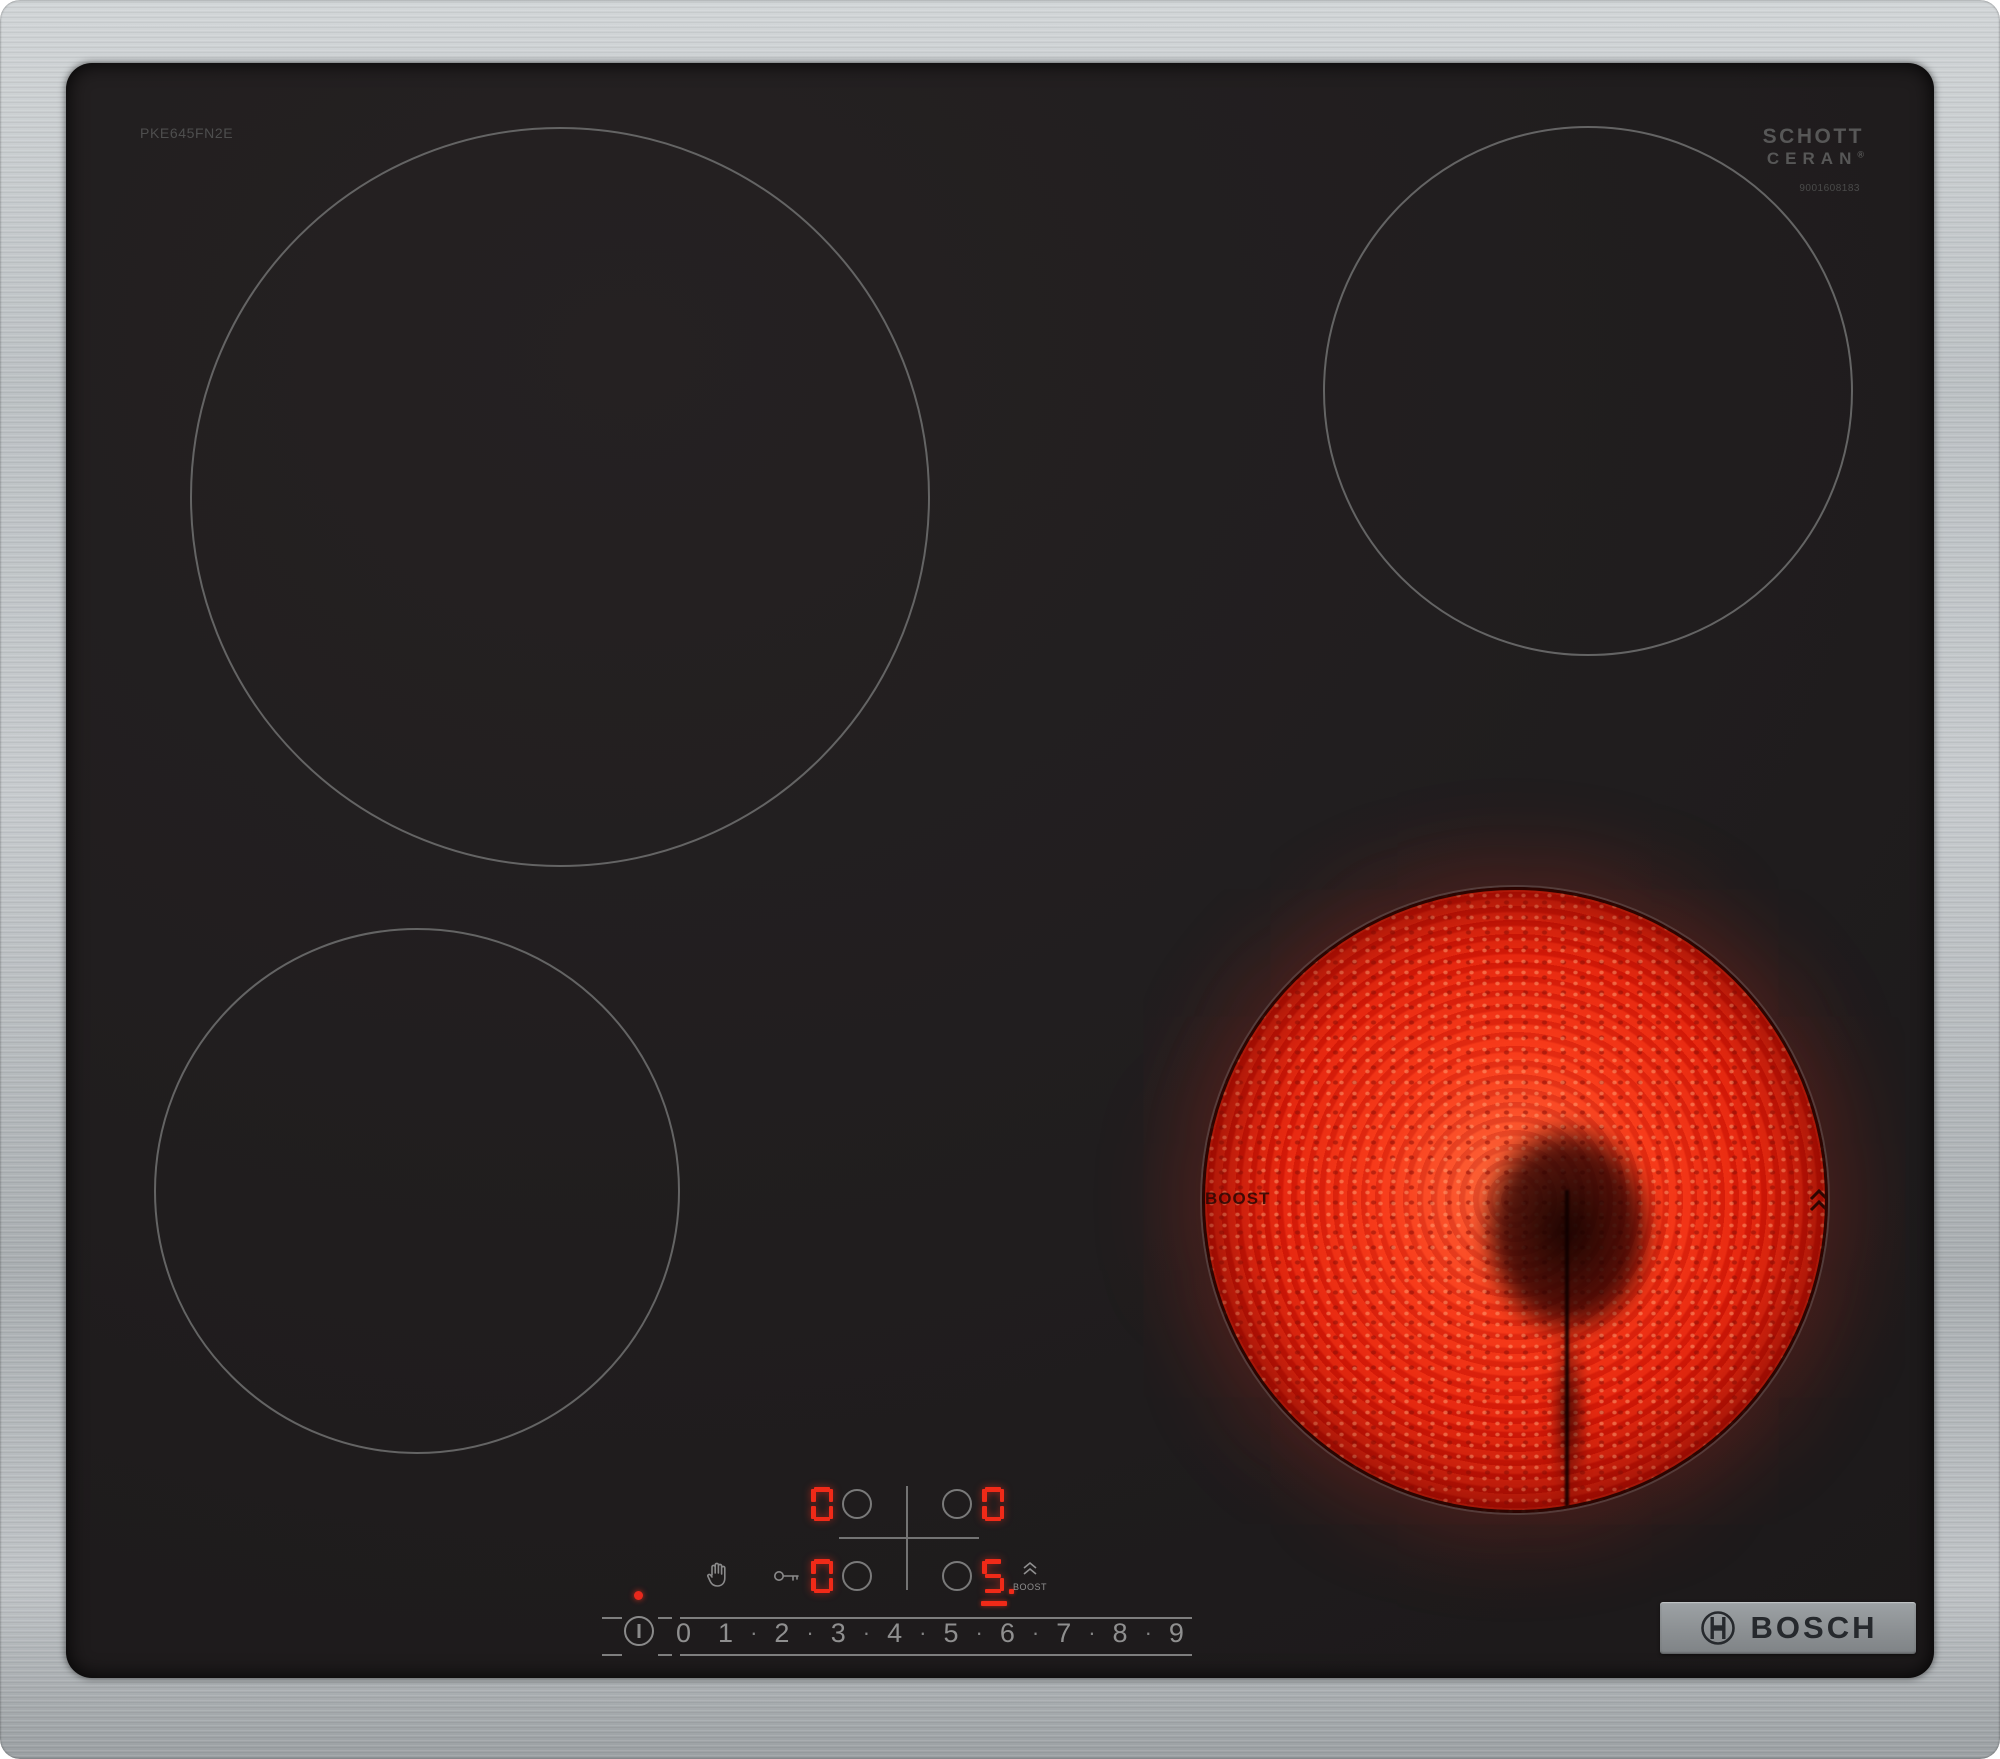 The image size is (2000, 1759). I want to click on slider-level-8: 8, so click(1120, 1633).